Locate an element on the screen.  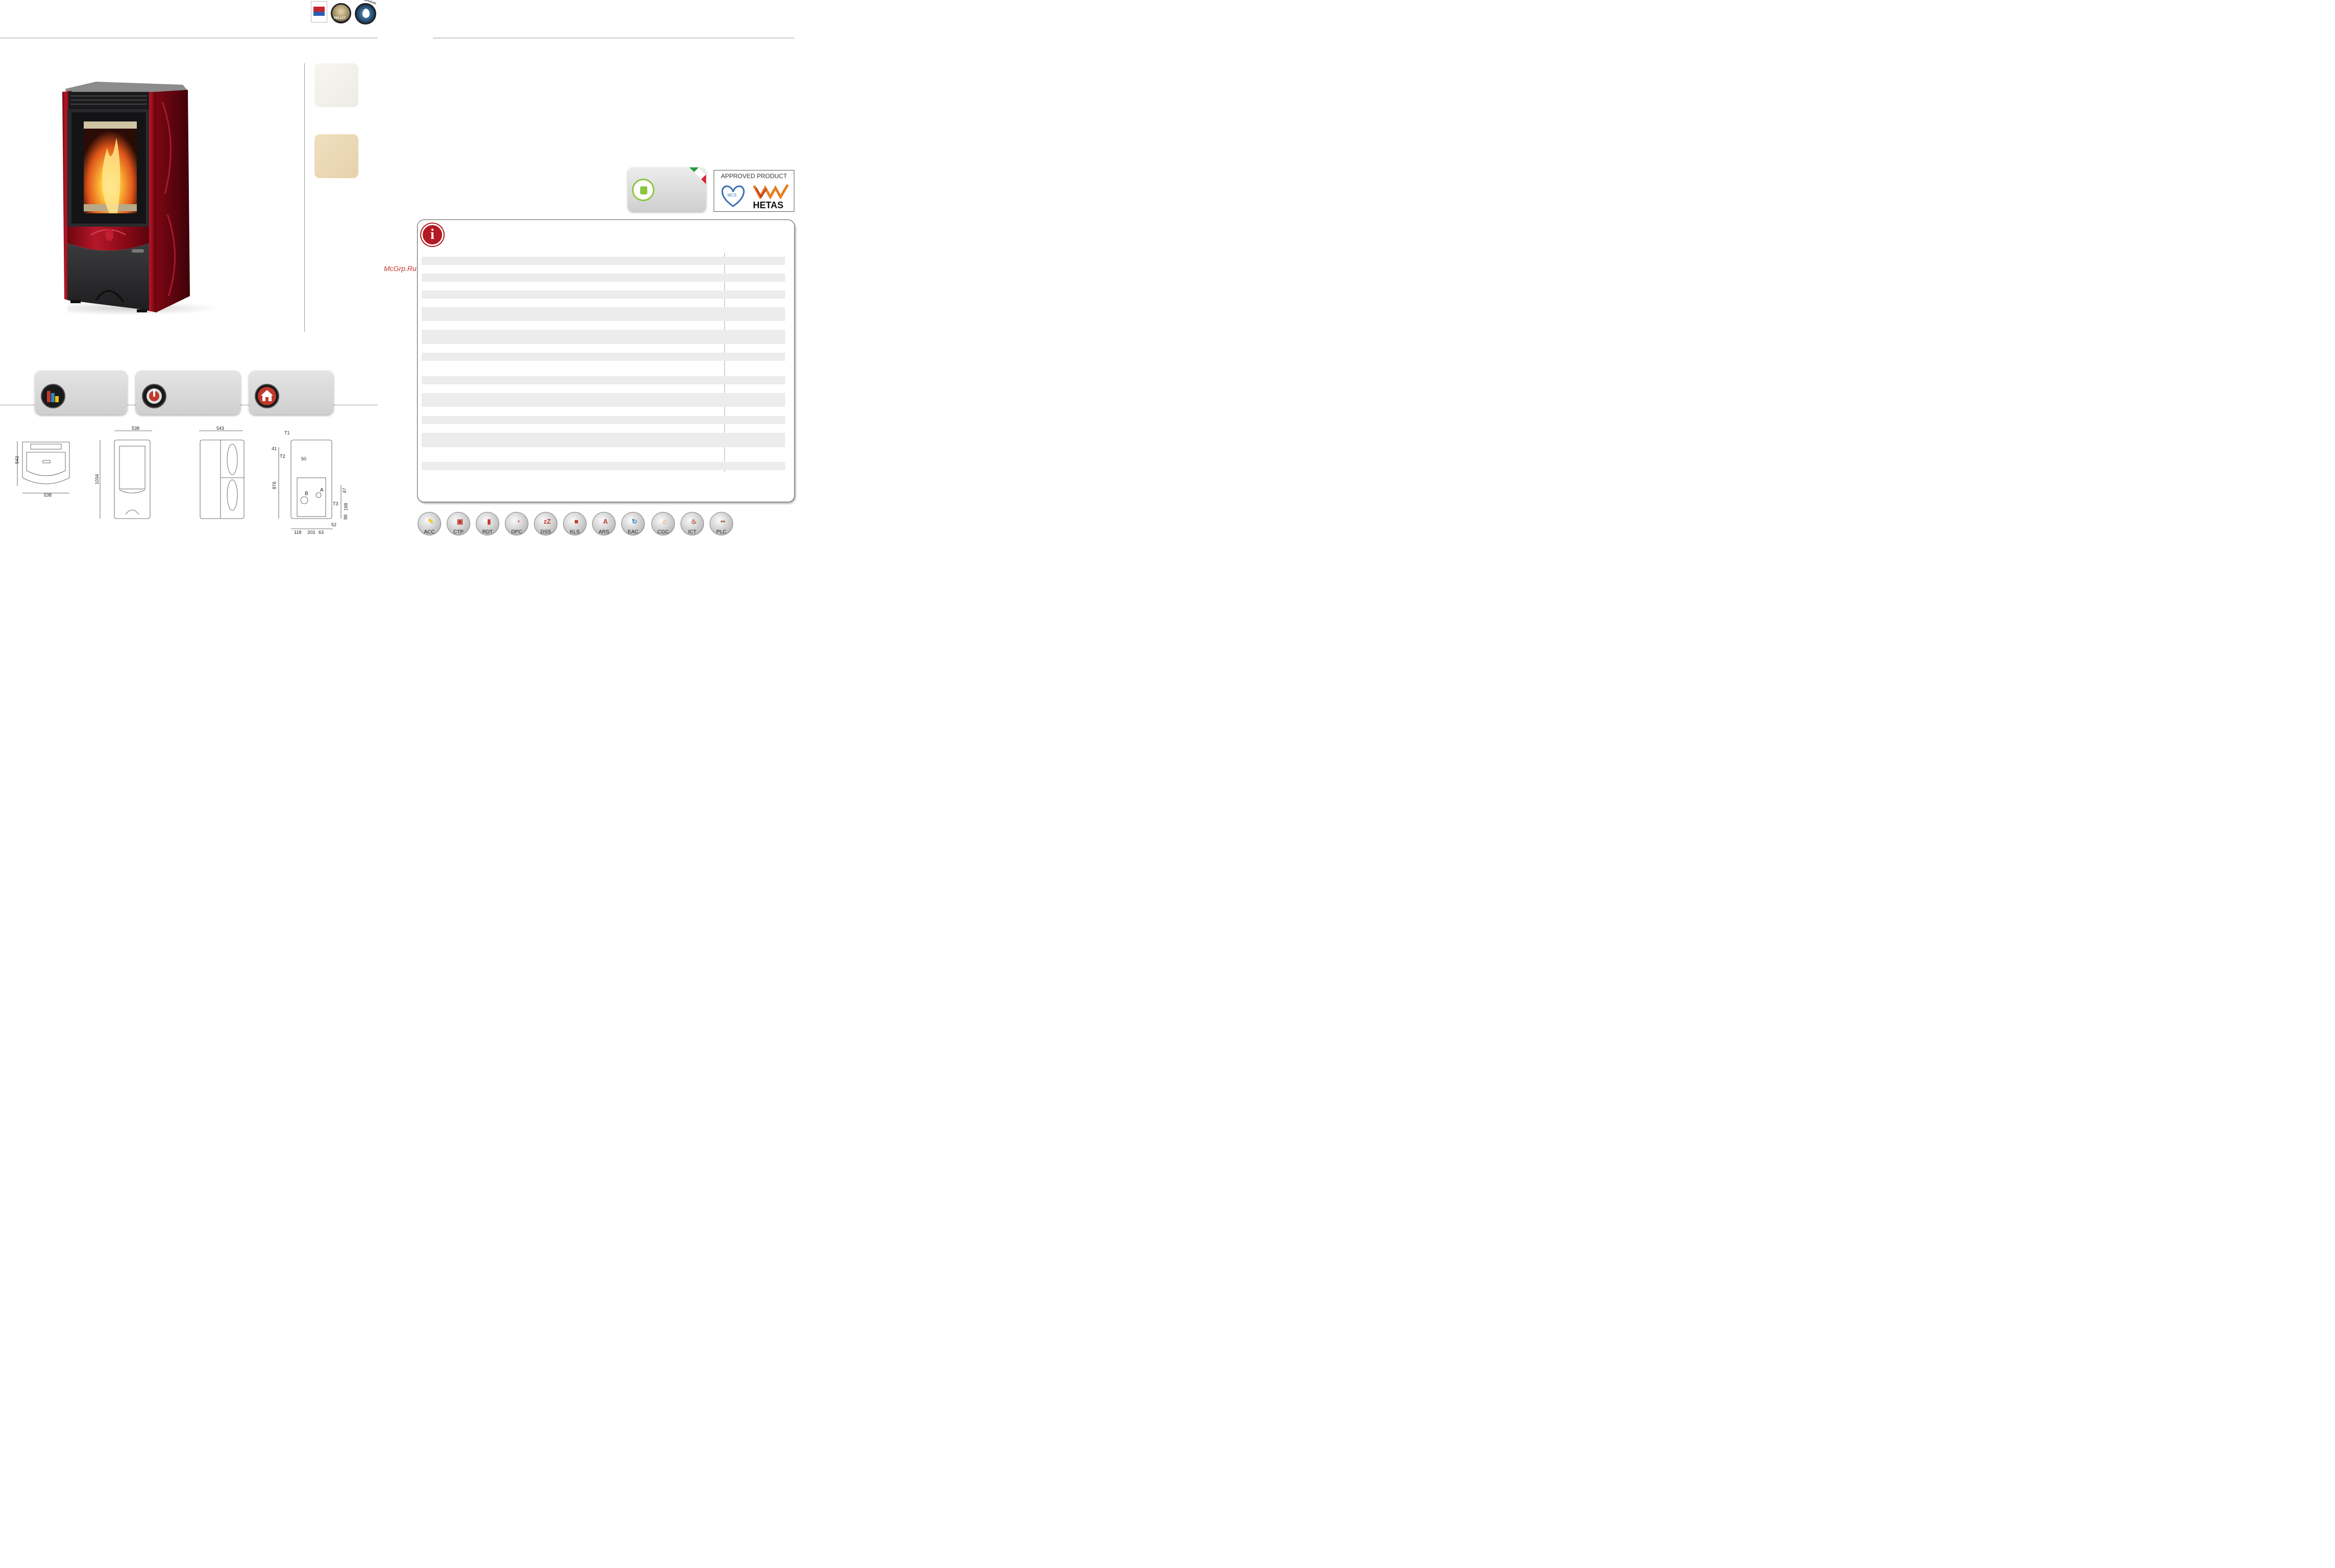
color-swatch-white is located at coordinates (336, 85).